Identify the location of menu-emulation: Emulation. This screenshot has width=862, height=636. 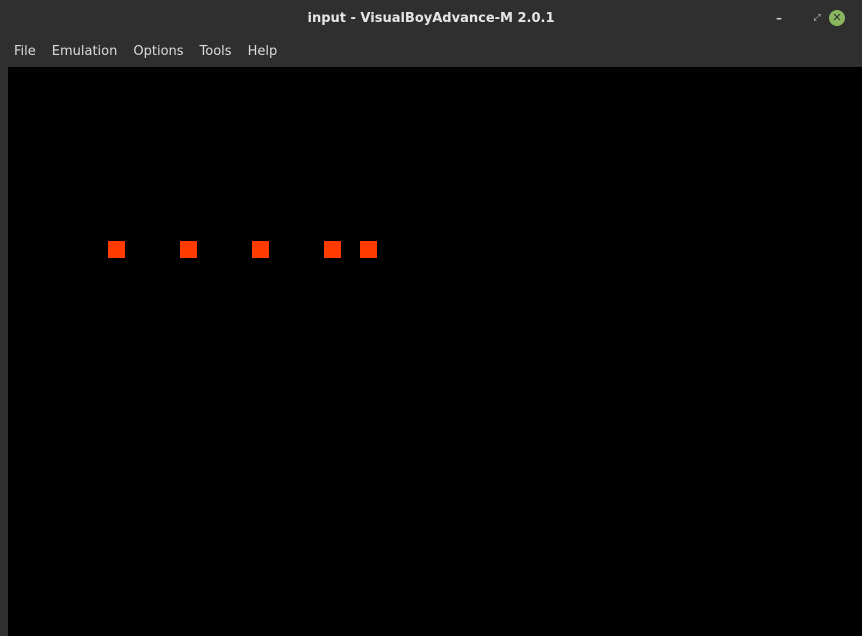
(85, 52).